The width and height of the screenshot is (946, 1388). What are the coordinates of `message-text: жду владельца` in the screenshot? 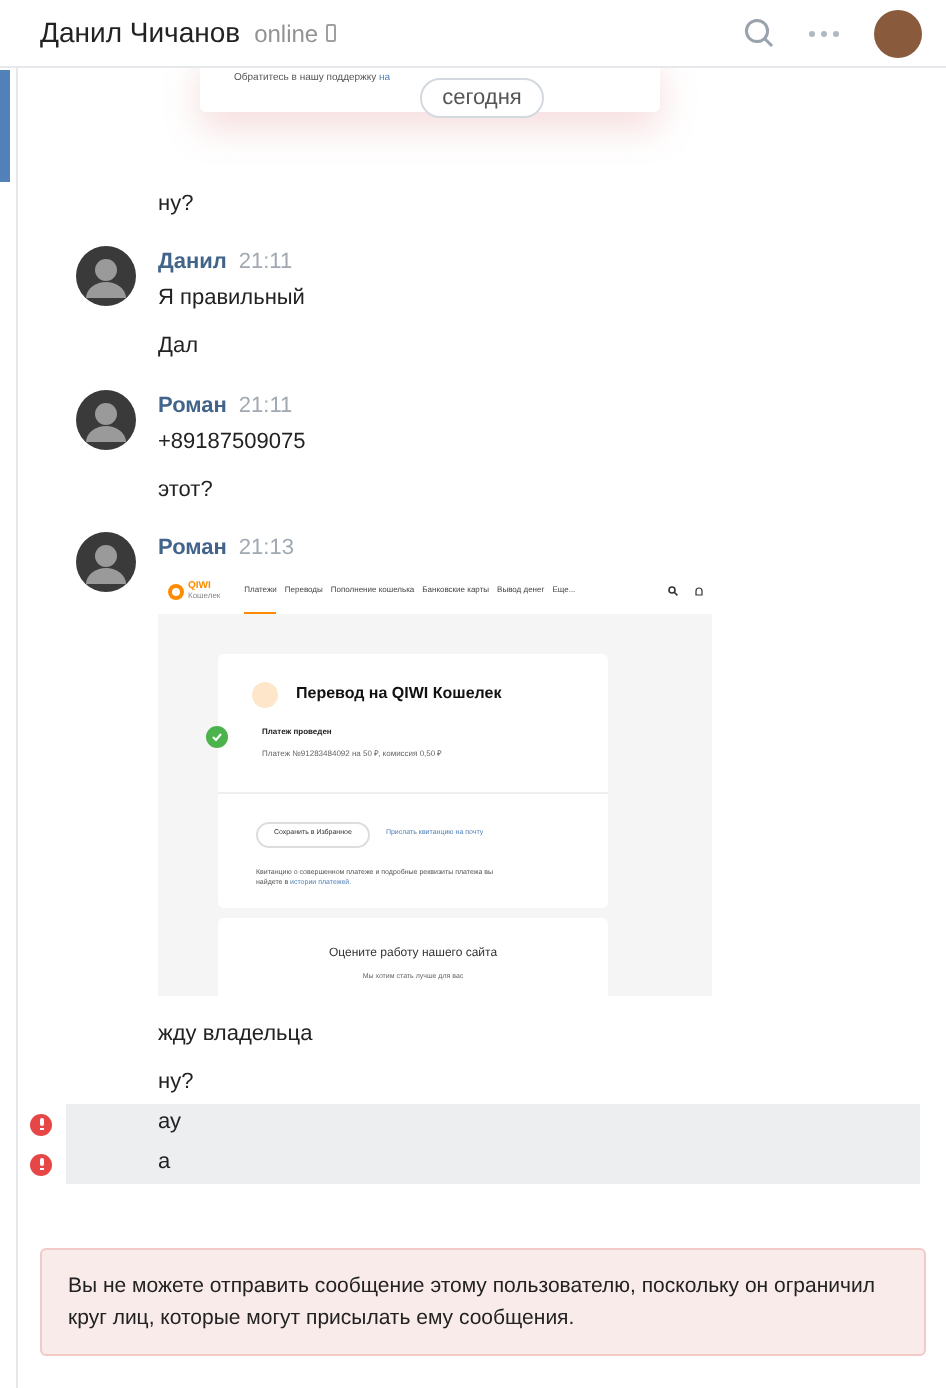 It's located at (235, 1035).